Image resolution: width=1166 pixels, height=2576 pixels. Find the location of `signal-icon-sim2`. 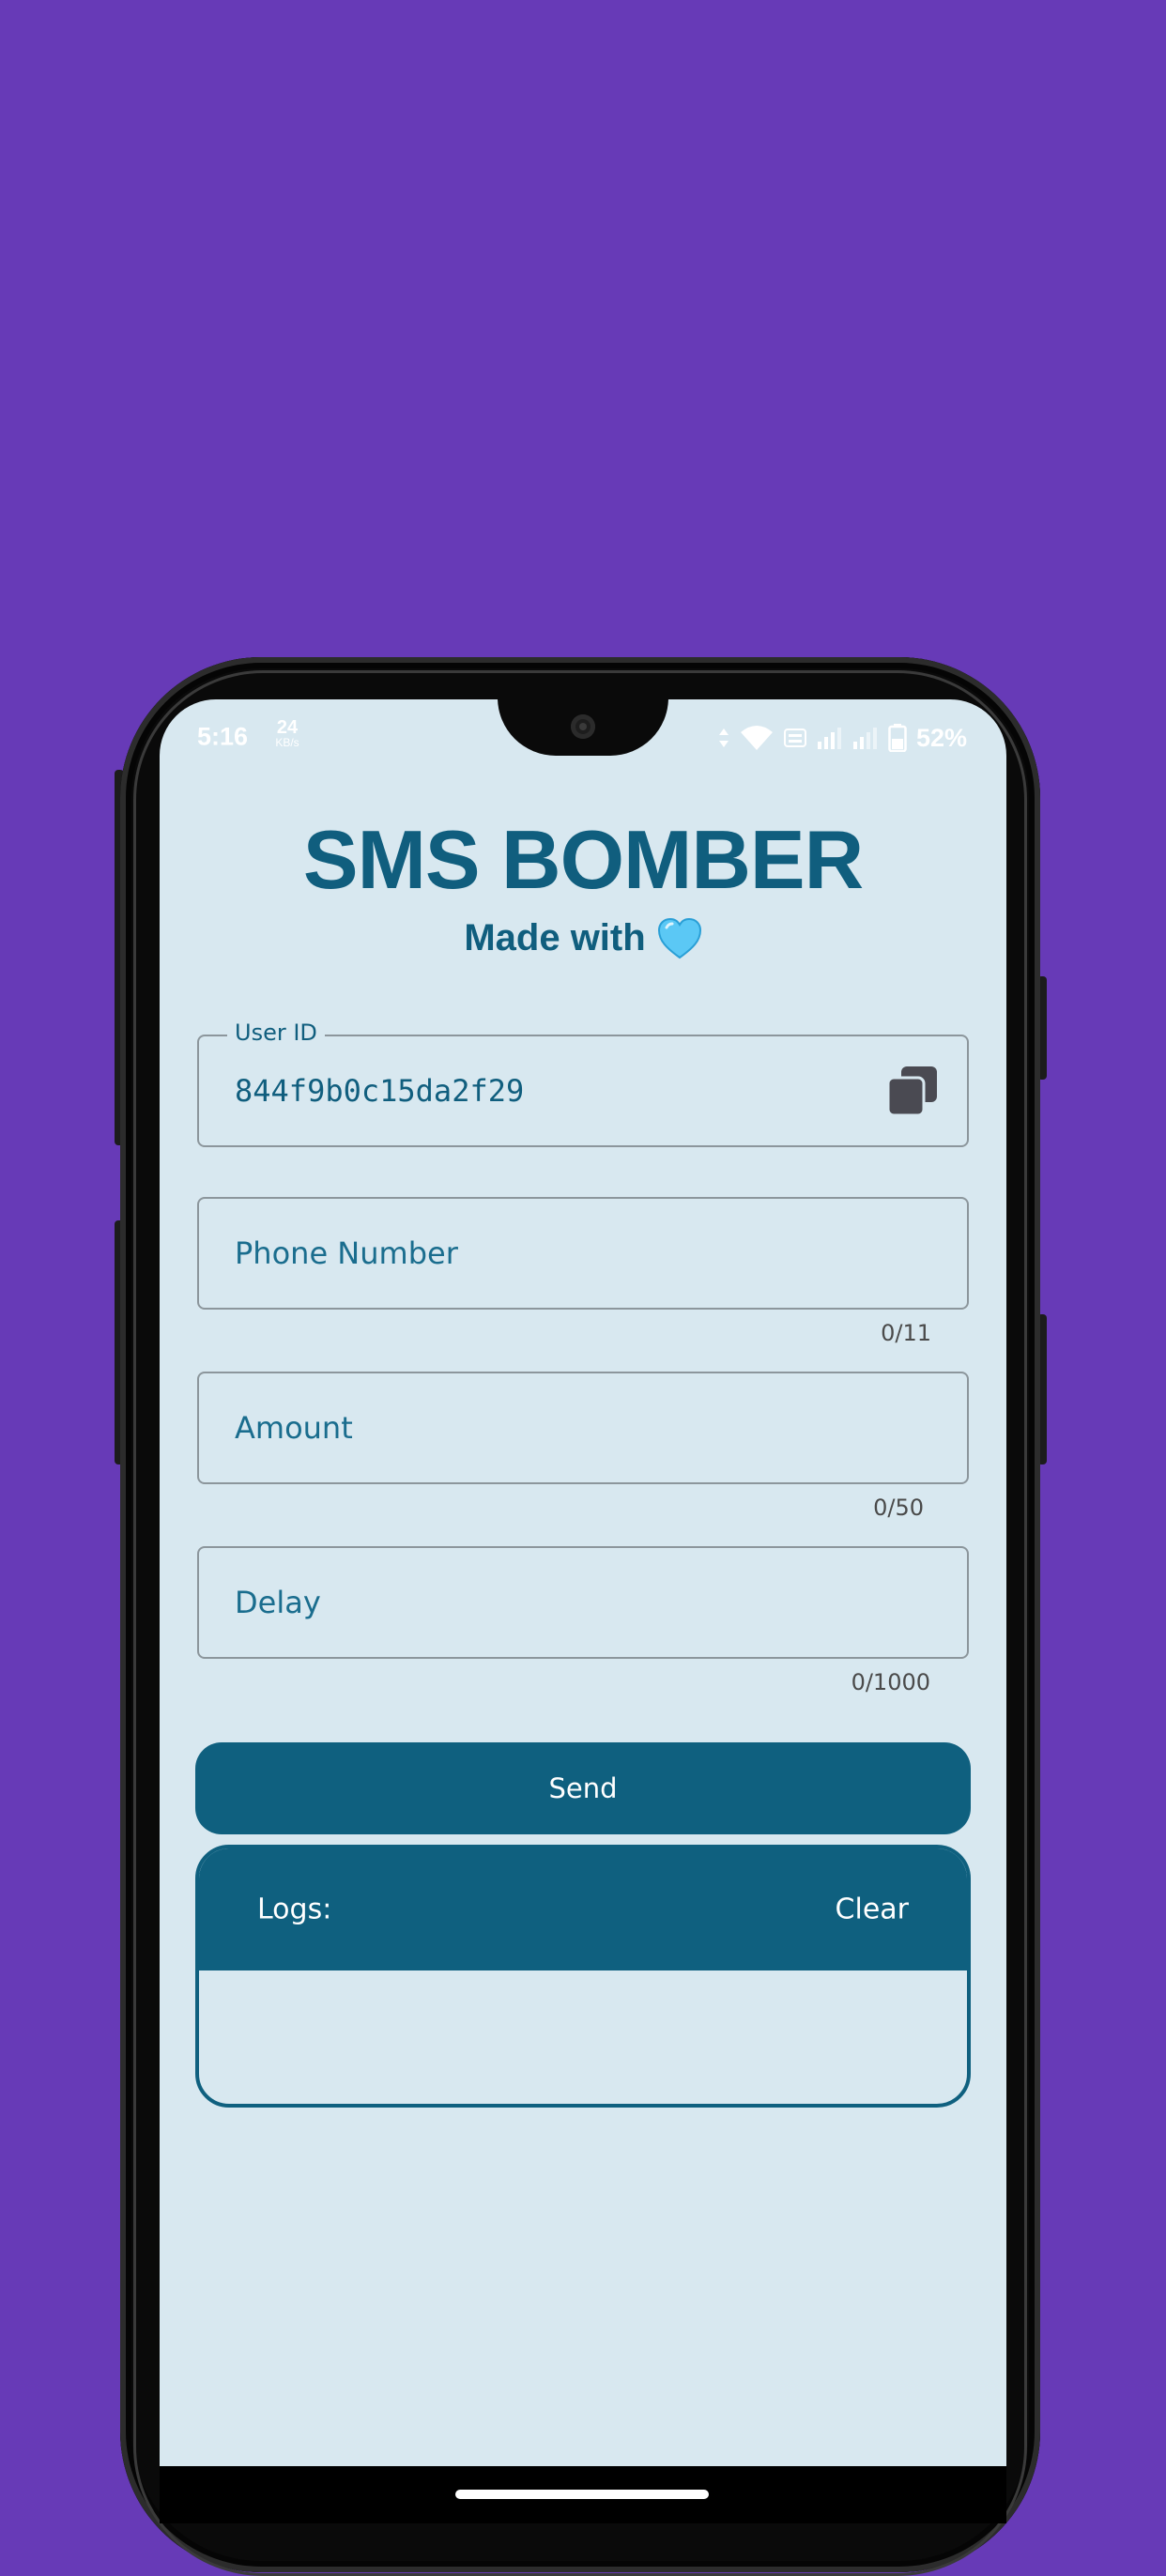

signal-icon-sim2 is located at coordinates (864, 738).